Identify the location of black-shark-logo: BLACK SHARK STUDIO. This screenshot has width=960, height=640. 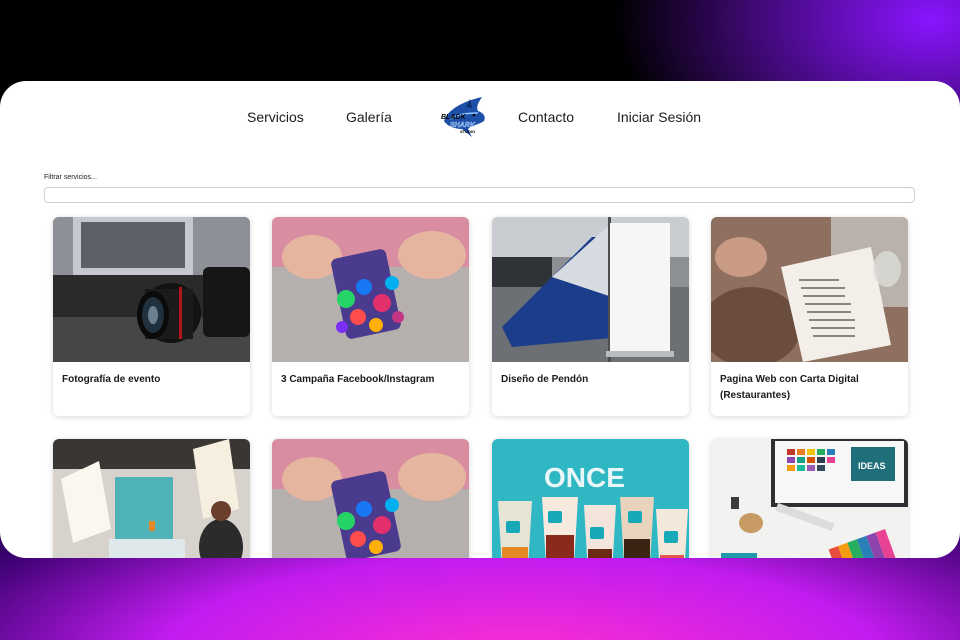
(463, 117).